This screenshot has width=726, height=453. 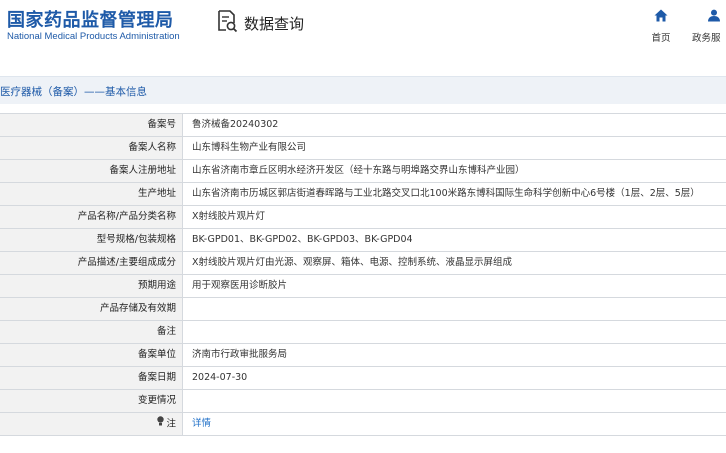 What do you see at coordinates (161, 424) in the screenshot?
I see `info-bulb-icon` at bounding box center [161, 424].